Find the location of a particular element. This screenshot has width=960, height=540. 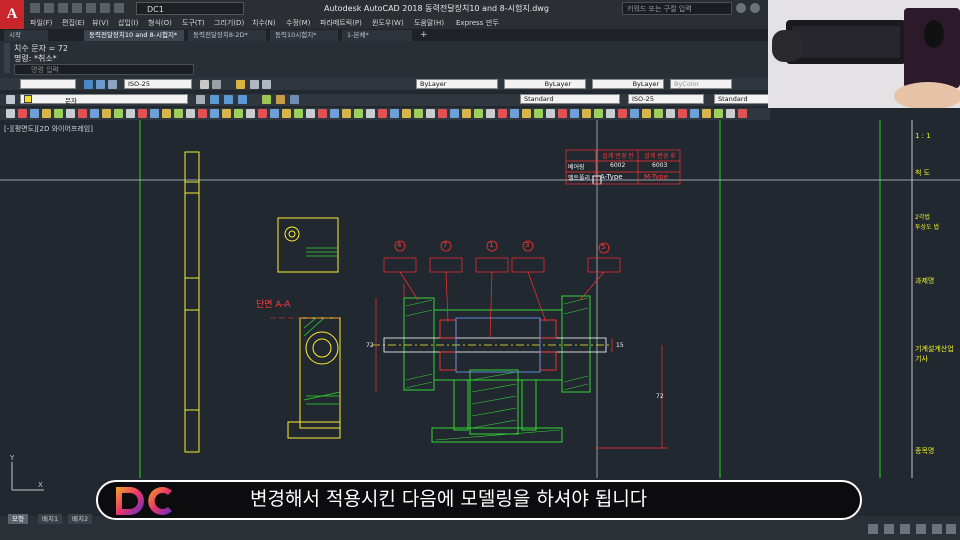

tab-layout2: 배치2 is located at coordinates (80, 519).